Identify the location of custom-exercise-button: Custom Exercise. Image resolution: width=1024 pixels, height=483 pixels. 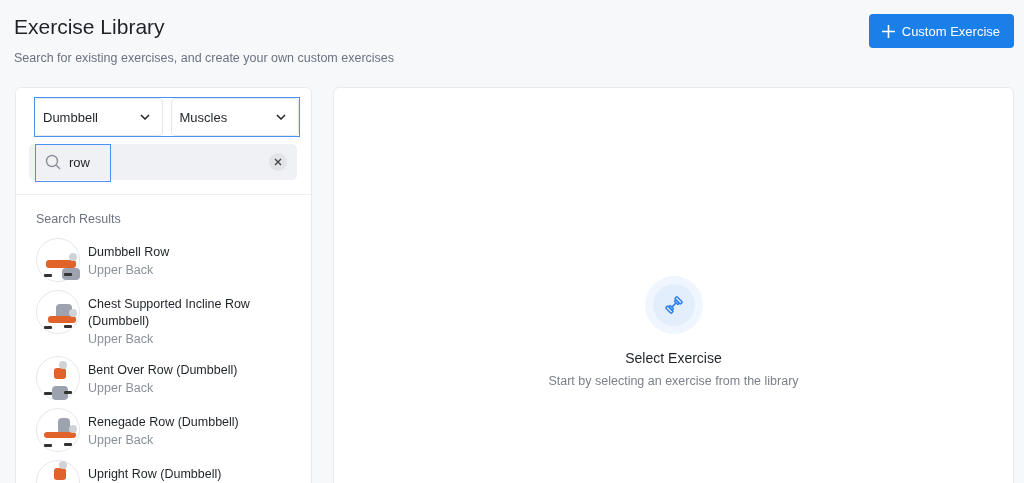
(941, 31).